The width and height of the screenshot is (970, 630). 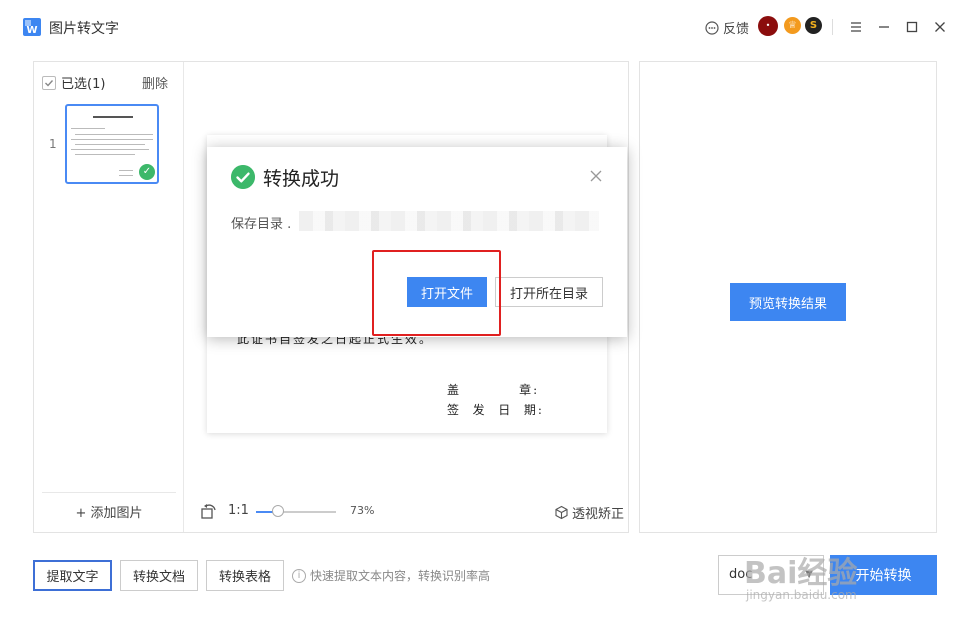 I want to click on perspective-label: 透视矫正, so click(x=597, y=514).